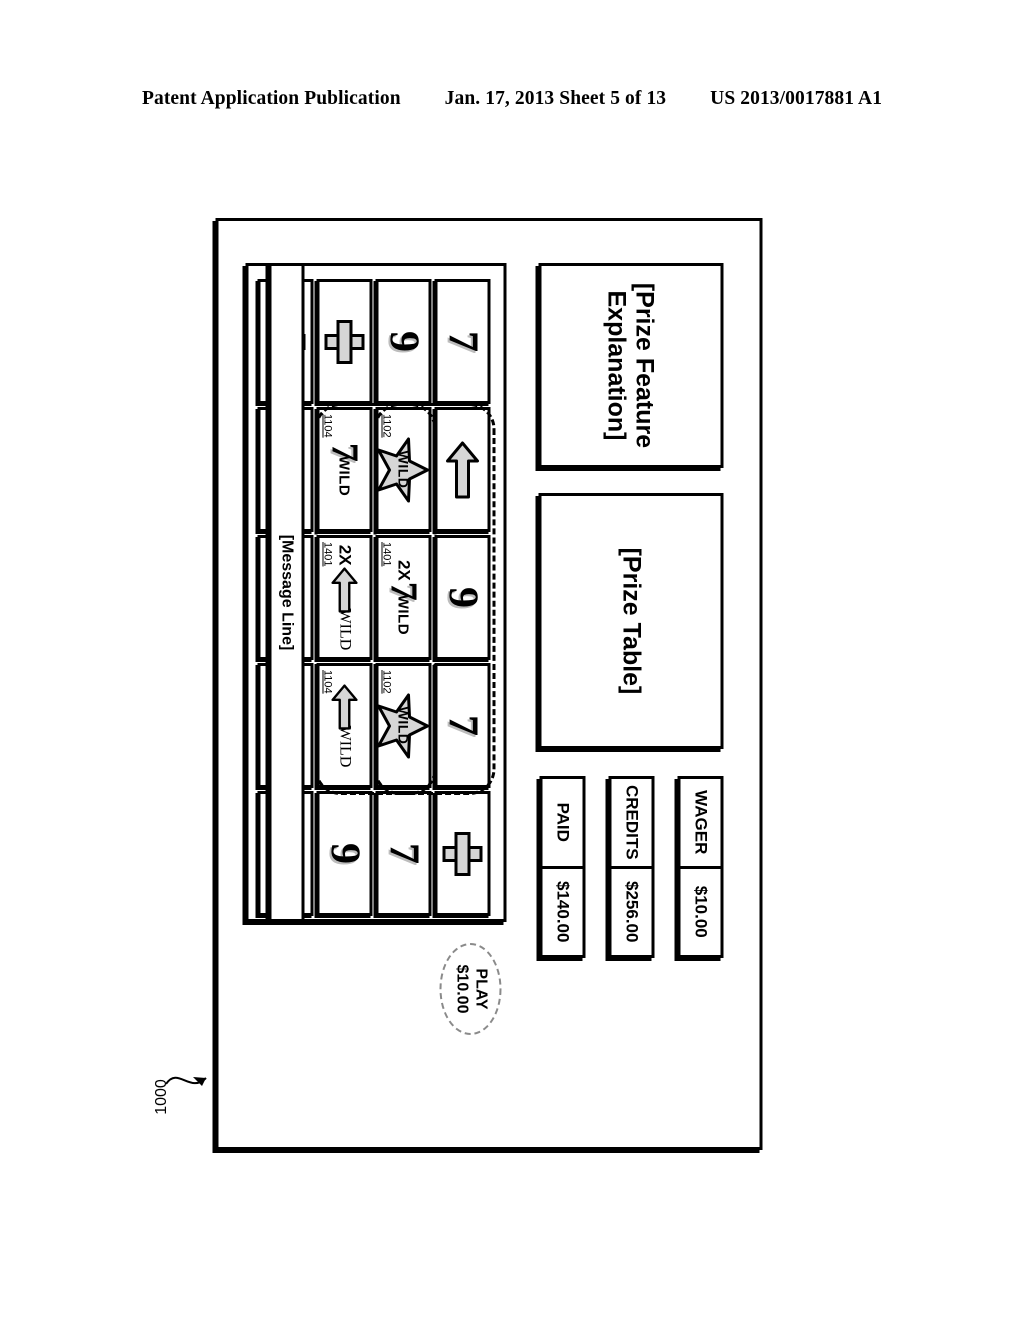 The height and width of the screenshot is (1320, 1024). What do you see at coordinates (271, 98) in the screenshot?
I see `publication-label: Patent Application Publication` at bounding box center [271, 98].